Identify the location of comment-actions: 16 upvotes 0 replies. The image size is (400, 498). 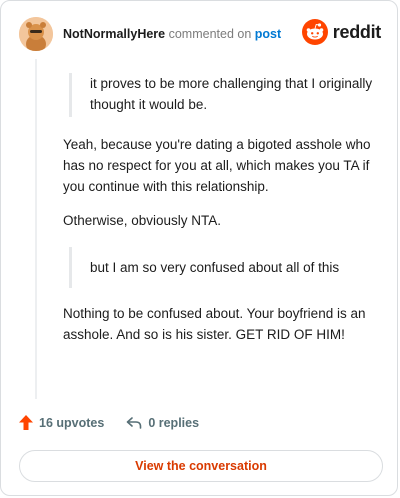
(109, 422).